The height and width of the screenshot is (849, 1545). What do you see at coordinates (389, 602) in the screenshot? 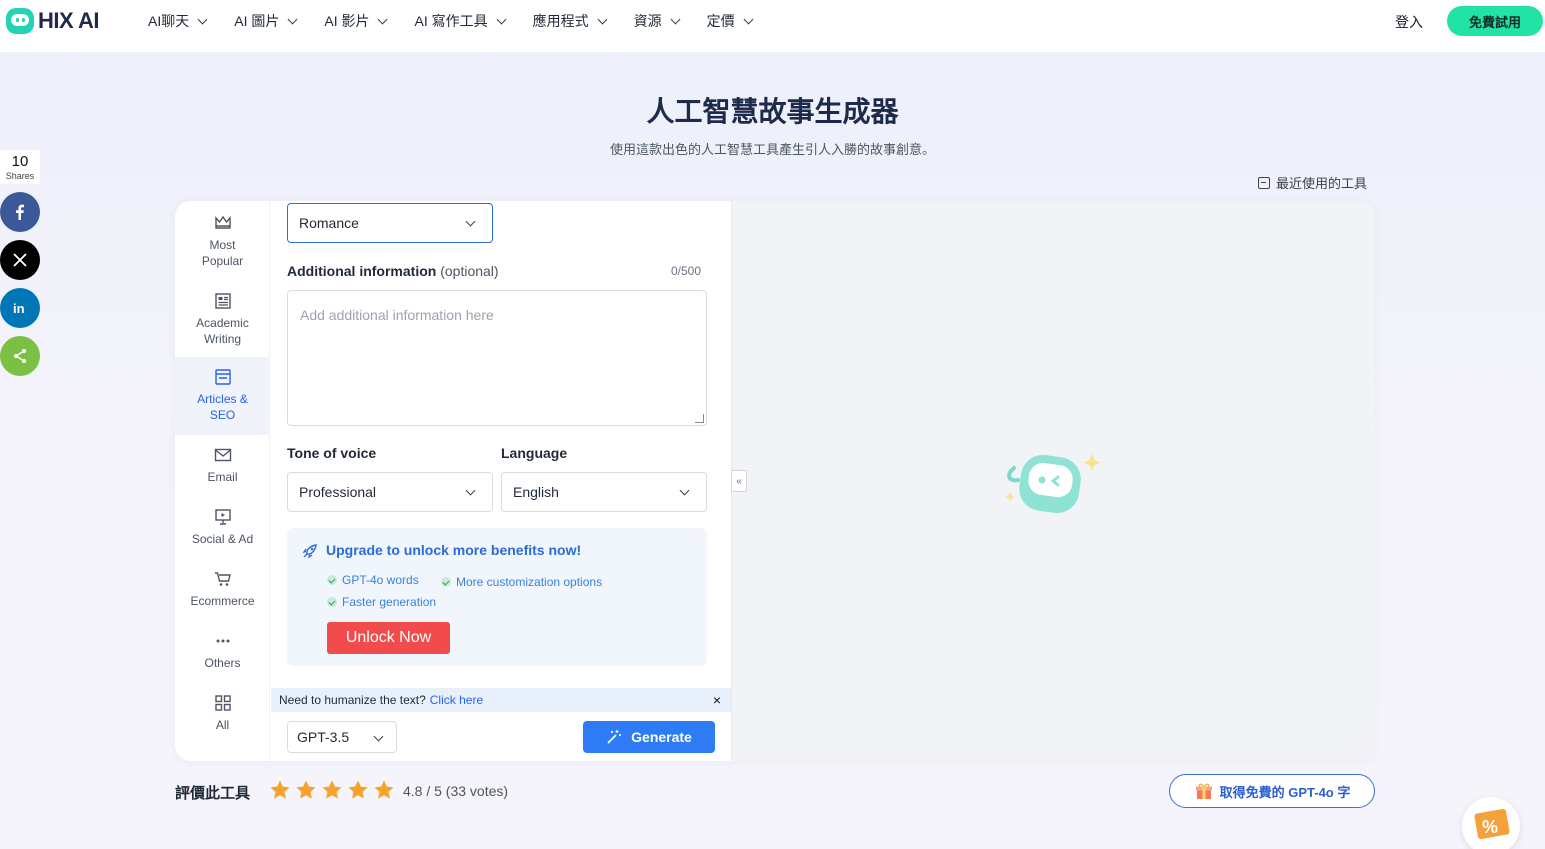
I see `benefit-text: Faster generation` at bounding box center [389, 602].